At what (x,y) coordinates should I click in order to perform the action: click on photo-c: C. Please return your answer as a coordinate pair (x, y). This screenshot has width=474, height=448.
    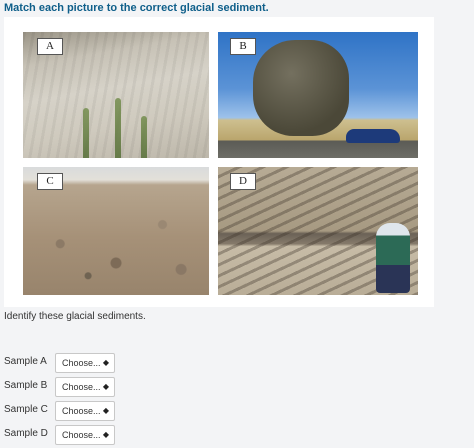
    Looking at the image, I should click on (116, 231).